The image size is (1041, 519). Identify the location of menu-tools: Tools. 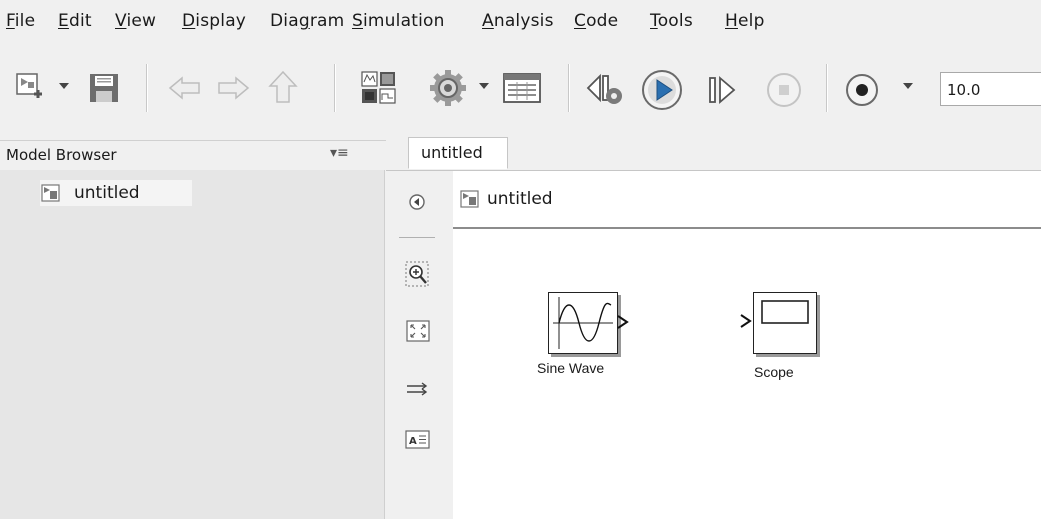
(671, 21).